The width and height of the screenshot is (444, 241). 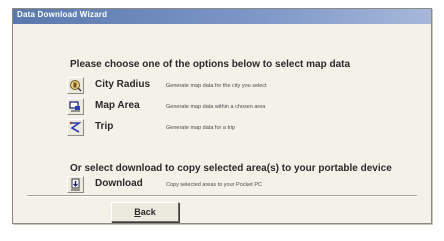 I want to click on map-area-button, so click(x=75, y=106).